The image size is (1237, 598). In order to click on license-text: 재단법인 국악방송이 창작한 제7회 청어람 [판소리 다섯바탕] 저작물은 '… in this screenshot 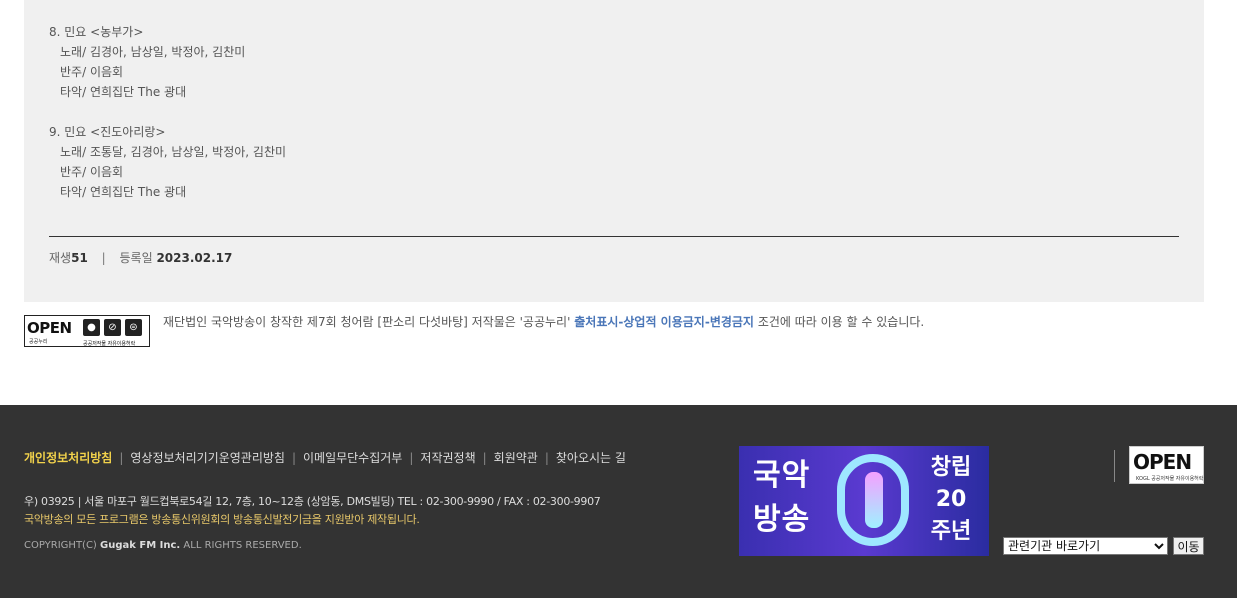, I will do `click(543, 322)`.